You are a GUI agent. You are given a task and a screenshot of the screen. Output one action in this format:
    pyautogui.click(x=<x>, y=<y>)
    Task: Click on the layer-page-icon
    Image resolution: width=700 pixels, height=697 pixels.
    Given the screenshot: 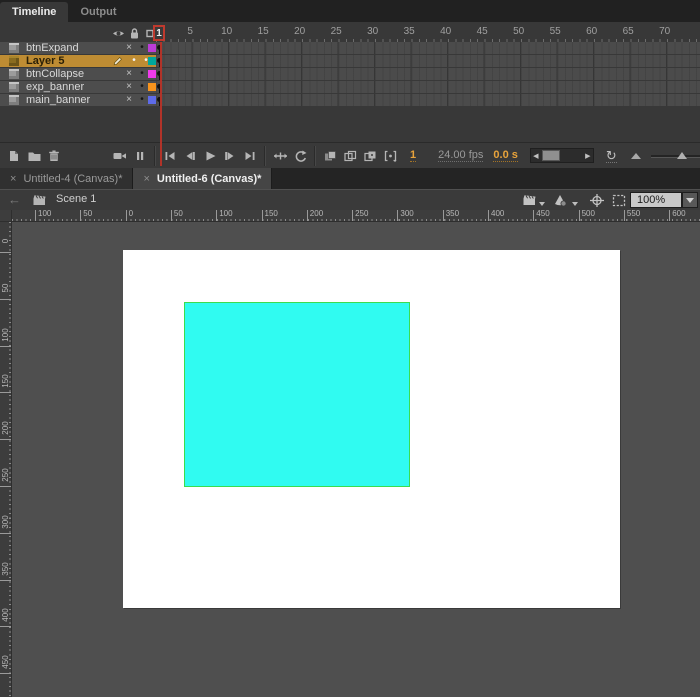 What is the action you would take?
    pyautogui.click(x=14, y=61)
    